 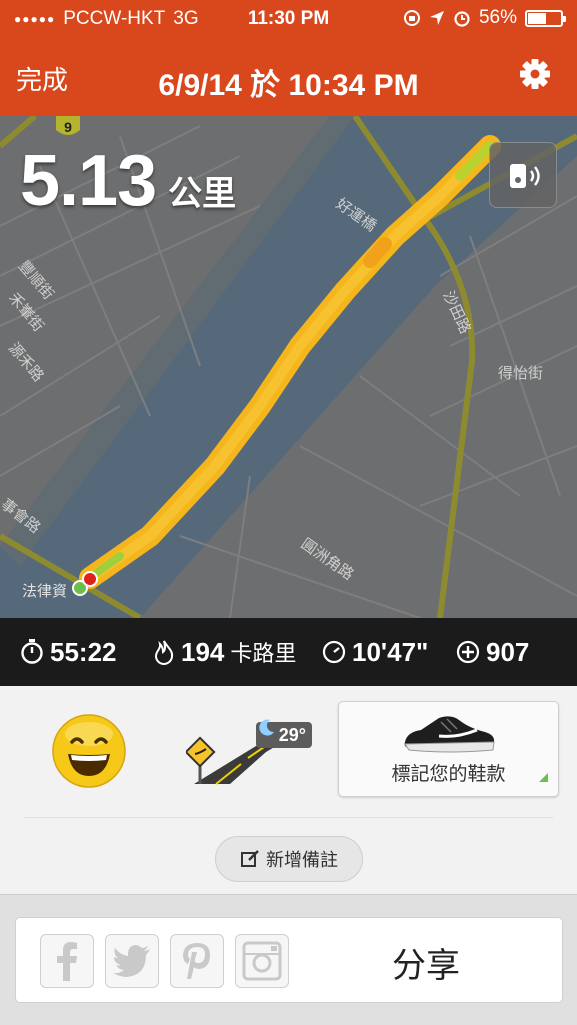 I want to click on distance-value: 5.13, so click(x=88, y=181).